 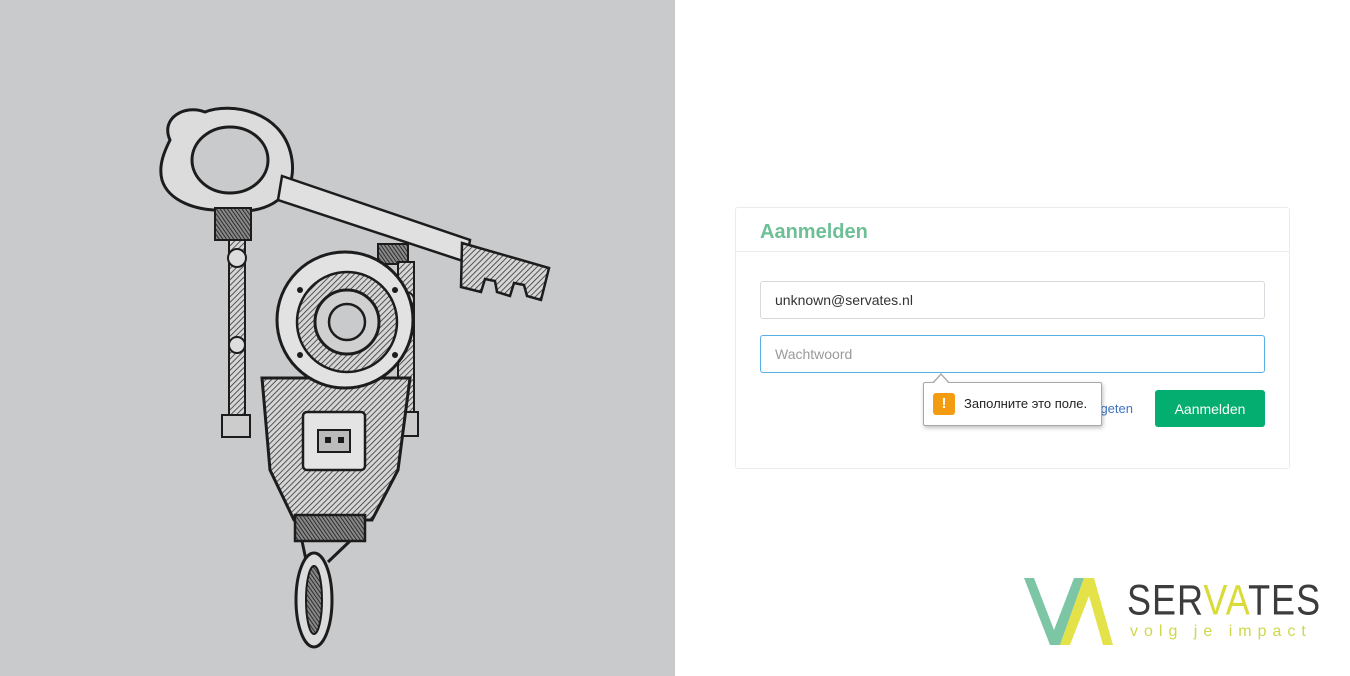 What do you see at coordinates (1012, 354) in the screenshot?
I see `password-field` at bounding box center [1012, 354].